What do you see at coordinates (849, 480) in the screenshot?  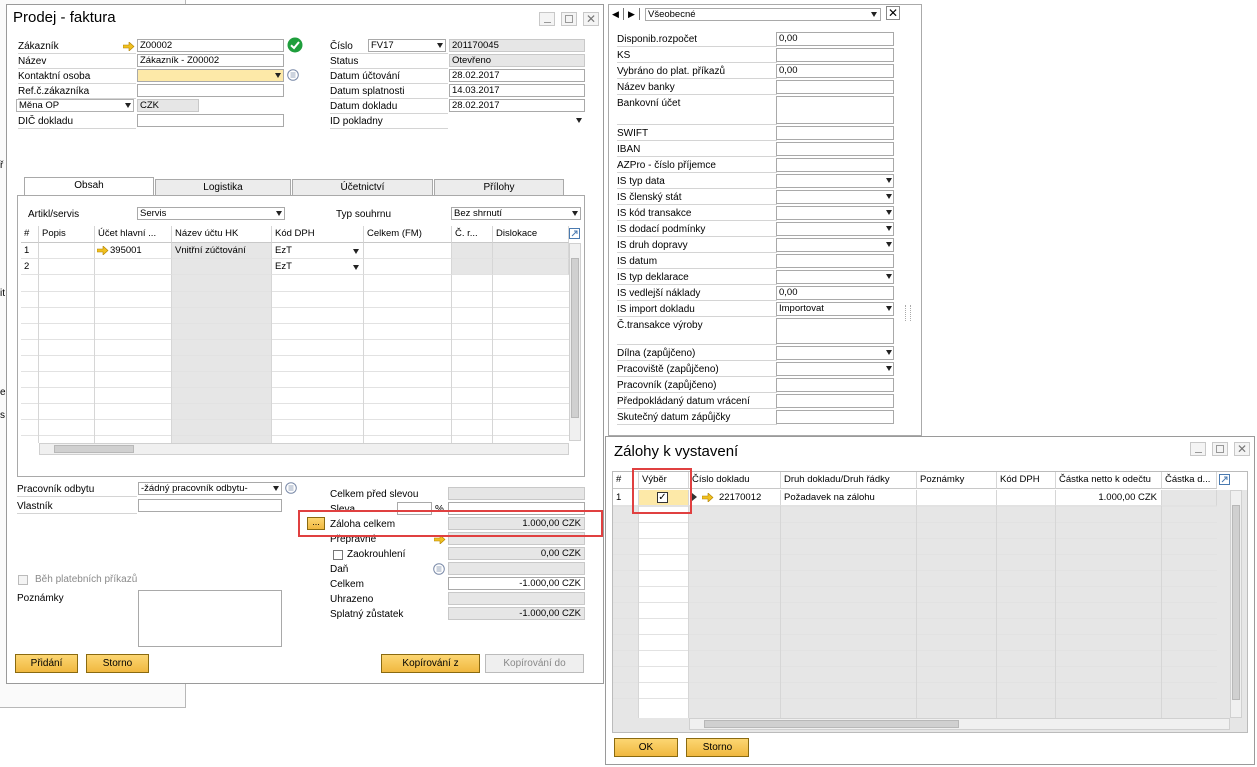 I see `grid-header: Druh dokladu/Druh řádky` at bounding box center [849, 480].